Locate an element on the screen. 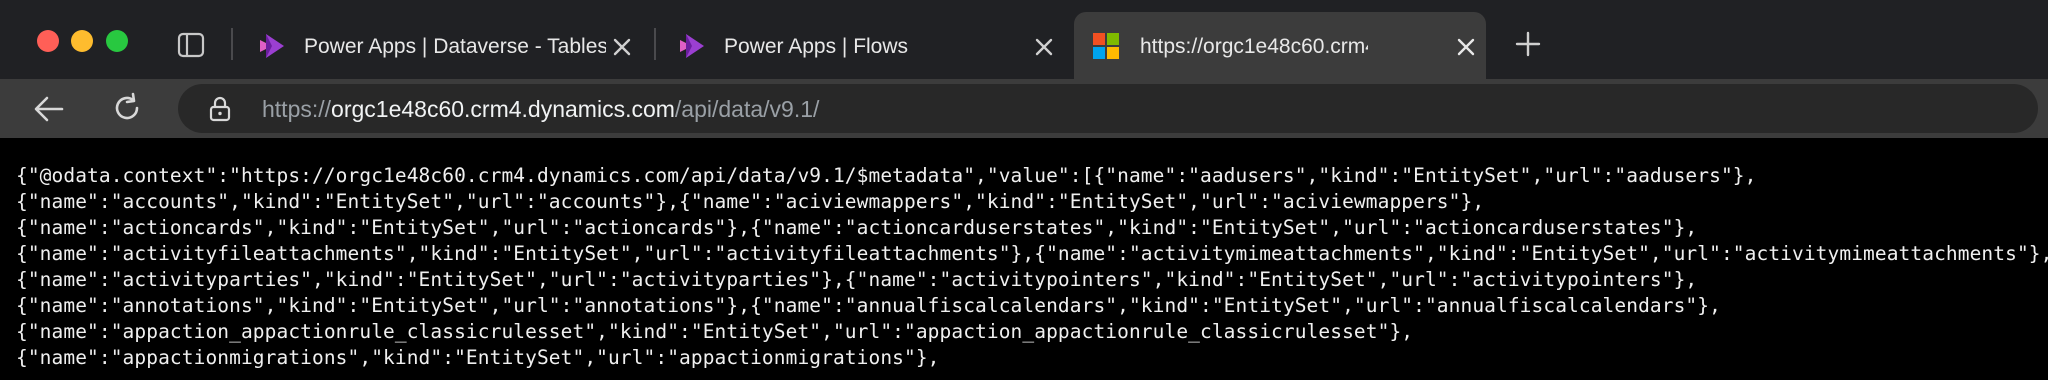  microsoft-logo-icon is located at coordinates (1106, 46).